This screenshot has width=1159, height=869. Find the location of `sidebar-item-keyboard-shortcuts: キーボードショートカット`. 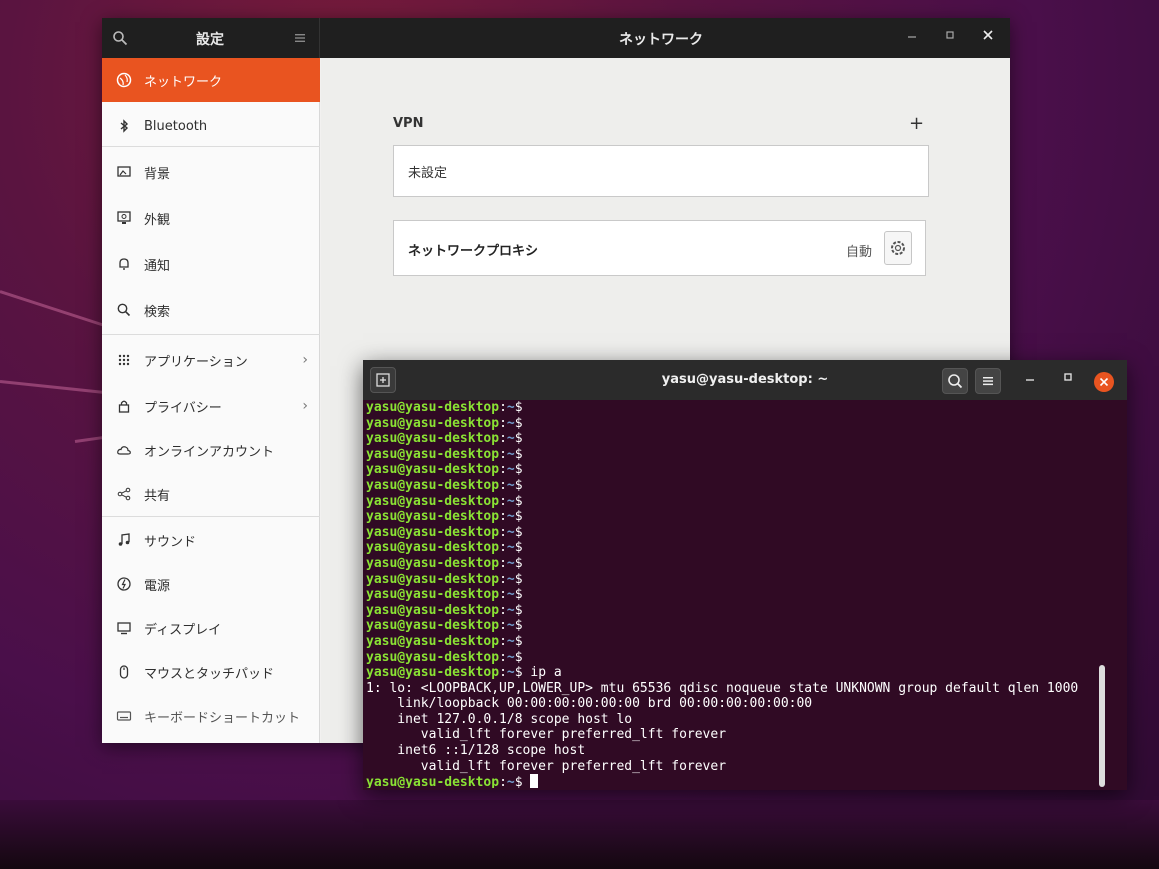

sidebar-item-keyboard-shortcuts: キーボードショートカット is located at coordinates (211, 716).